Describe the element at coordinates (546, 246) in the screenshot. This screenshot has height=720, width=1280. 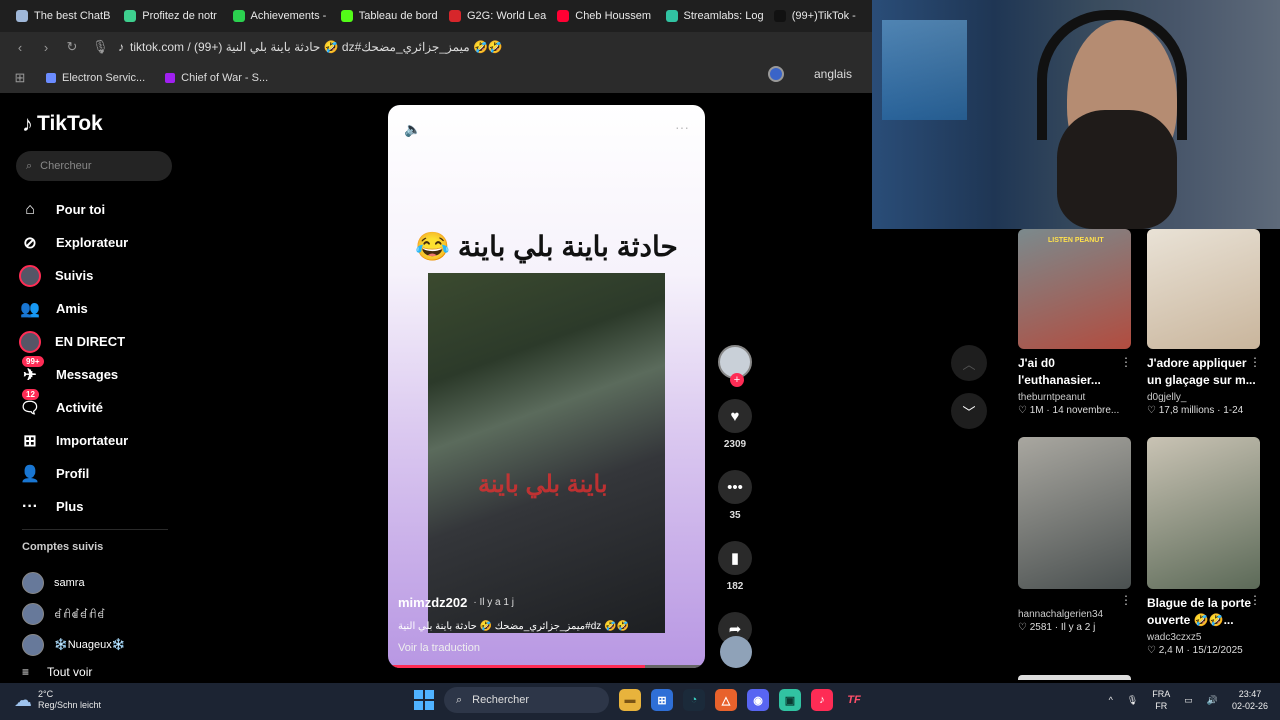
I see `video-title-text: حادثة باينة بلي باينة 😂` at that location.